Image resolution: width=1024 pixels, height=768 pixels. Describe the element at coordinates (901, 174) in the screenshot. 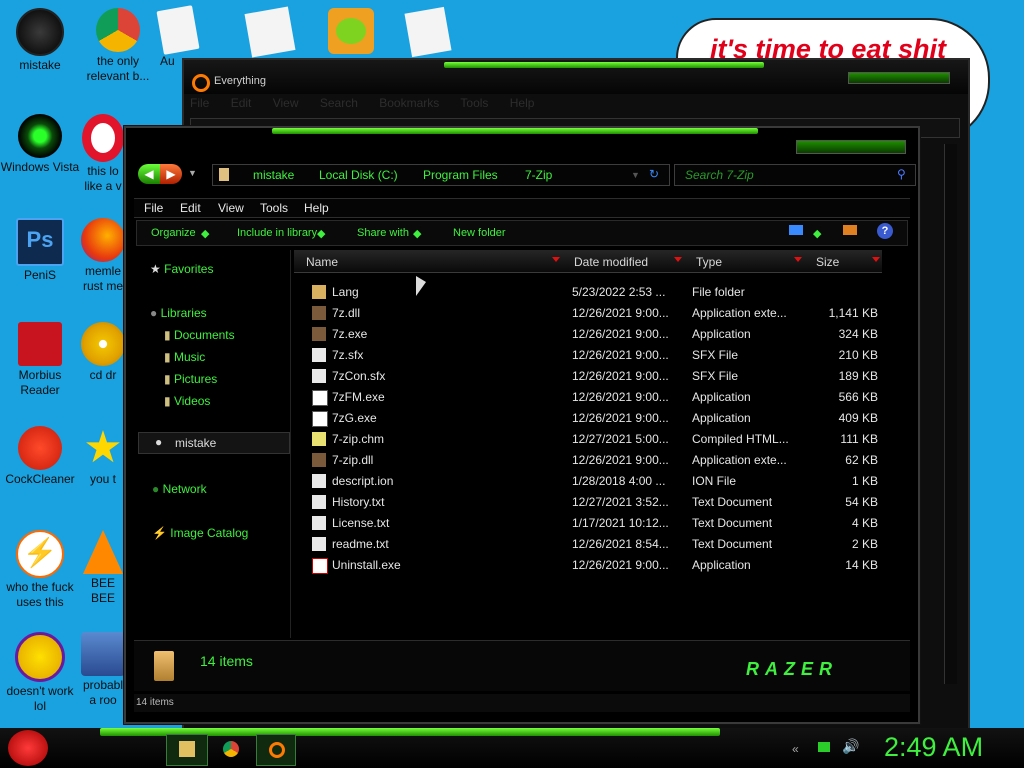

I see `search-icon: ⚲` at that location.